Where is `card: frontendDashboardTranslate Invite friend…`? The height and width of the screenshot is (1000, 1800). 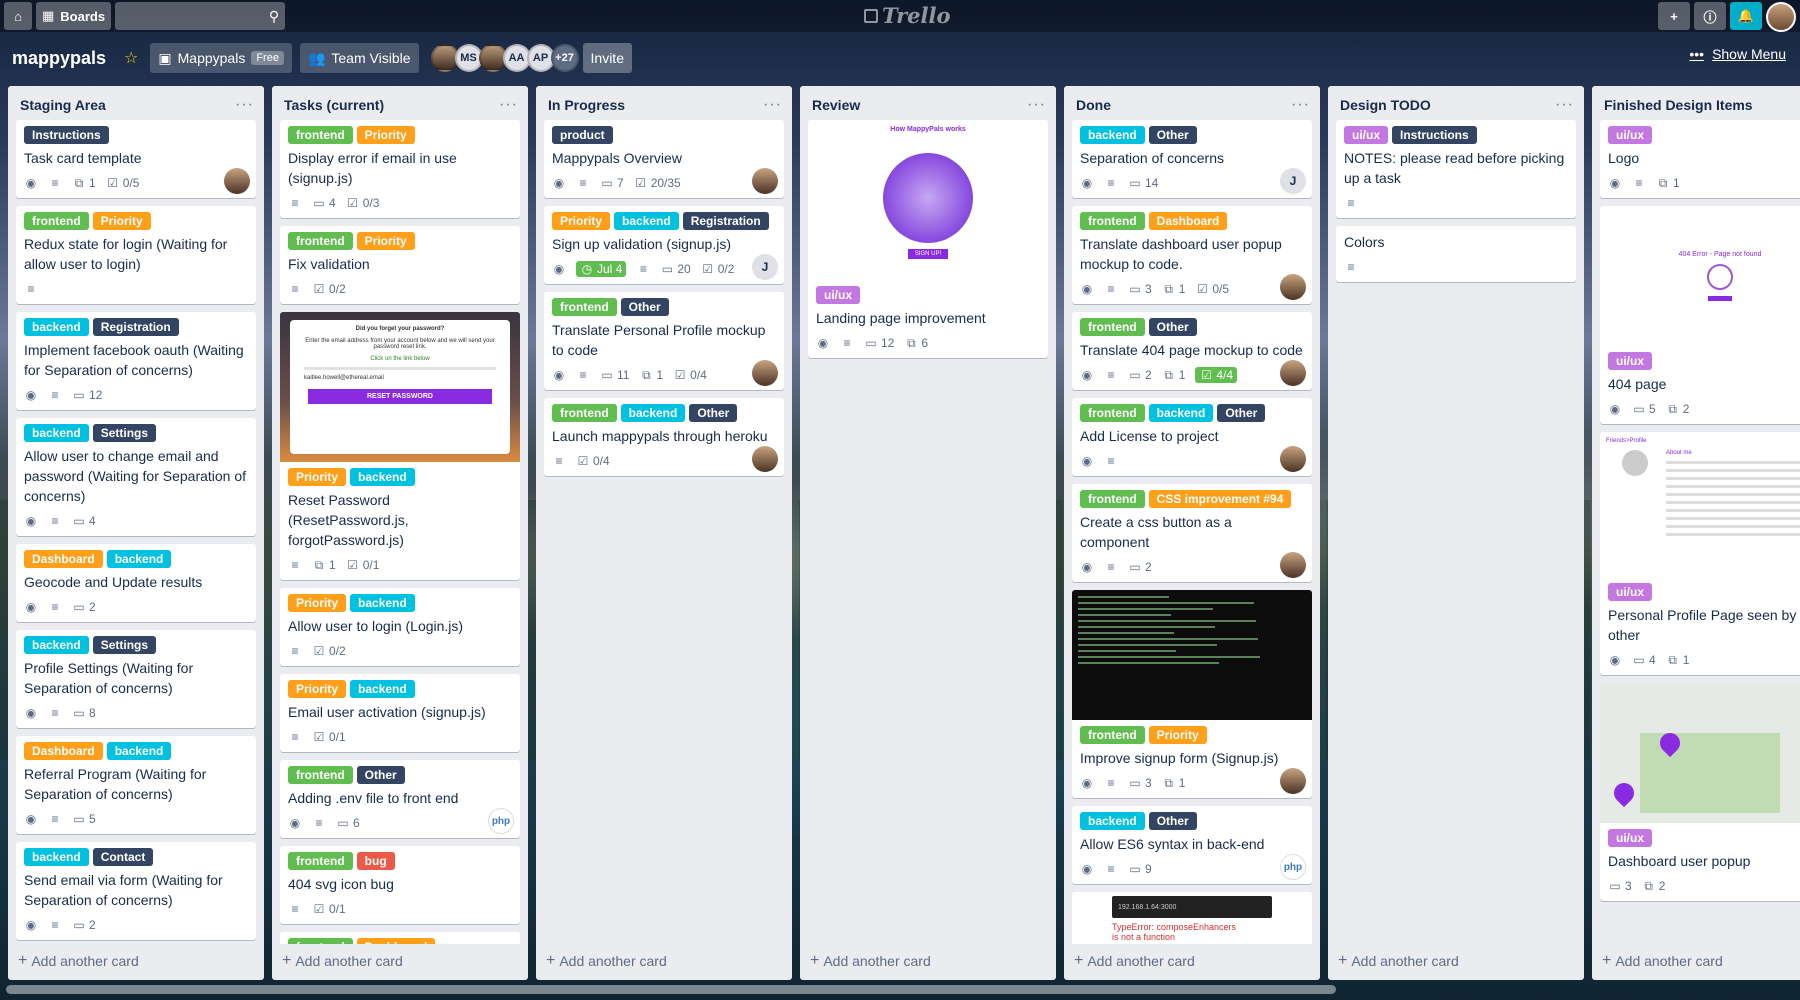
card: frontendDashboardTranslate Invite friend… is located at coordinates (400, 938).